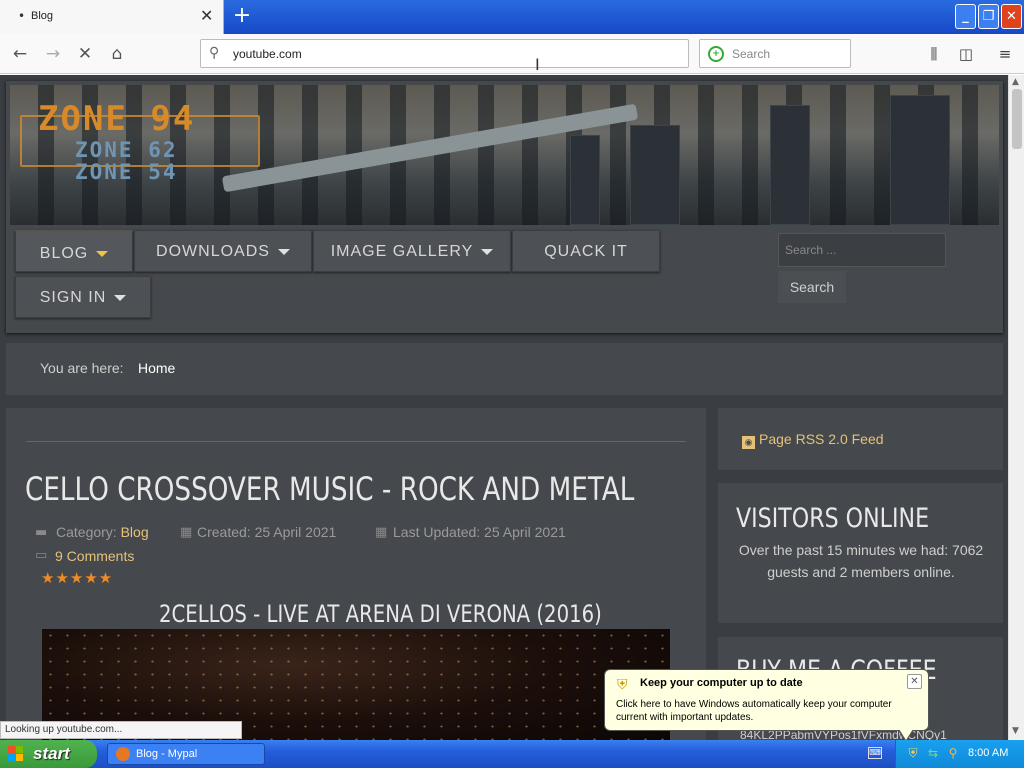 This screenshot has width=1024, height=768. I want to click on browser-icon, so click(123, 754).